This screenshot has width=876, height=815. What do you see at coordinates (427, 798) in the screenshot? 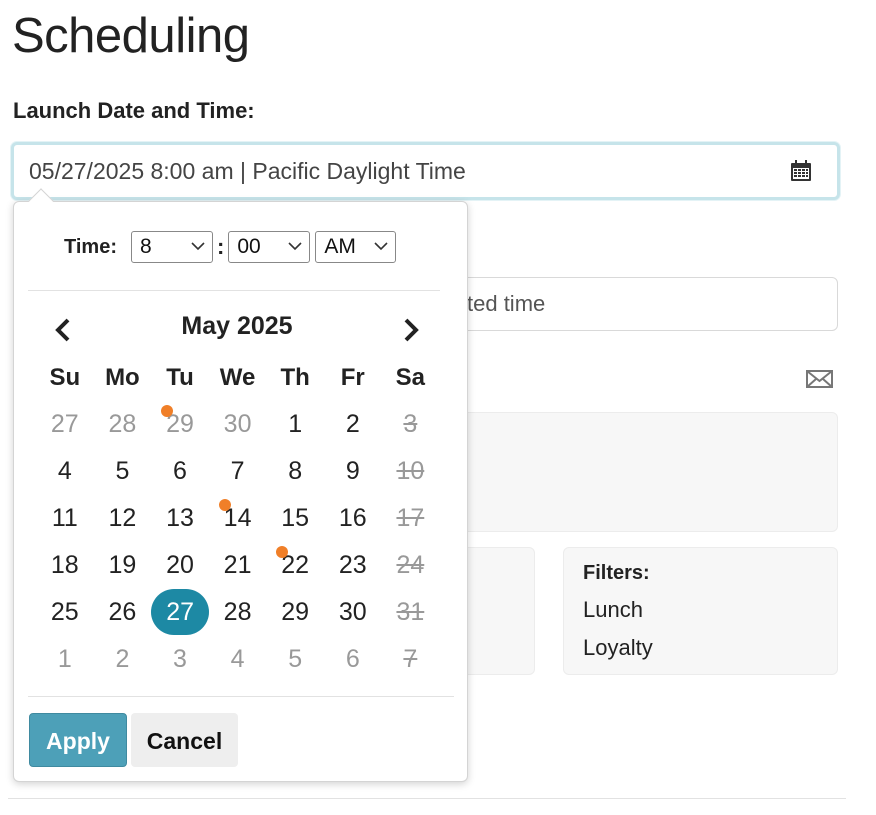
I see `divider` at bounding box center [427, 798].